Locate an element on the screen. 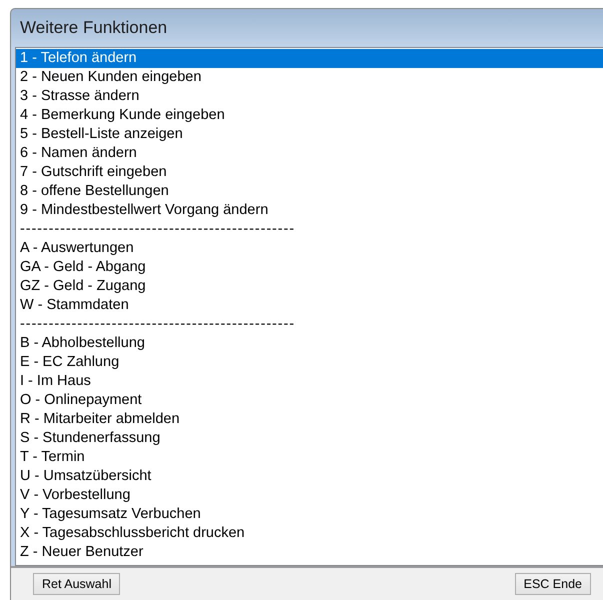 The height and width of the screenshot is (600, 603). list-item: 8 - offene Bestellungen is located at coordinates (309, 191).